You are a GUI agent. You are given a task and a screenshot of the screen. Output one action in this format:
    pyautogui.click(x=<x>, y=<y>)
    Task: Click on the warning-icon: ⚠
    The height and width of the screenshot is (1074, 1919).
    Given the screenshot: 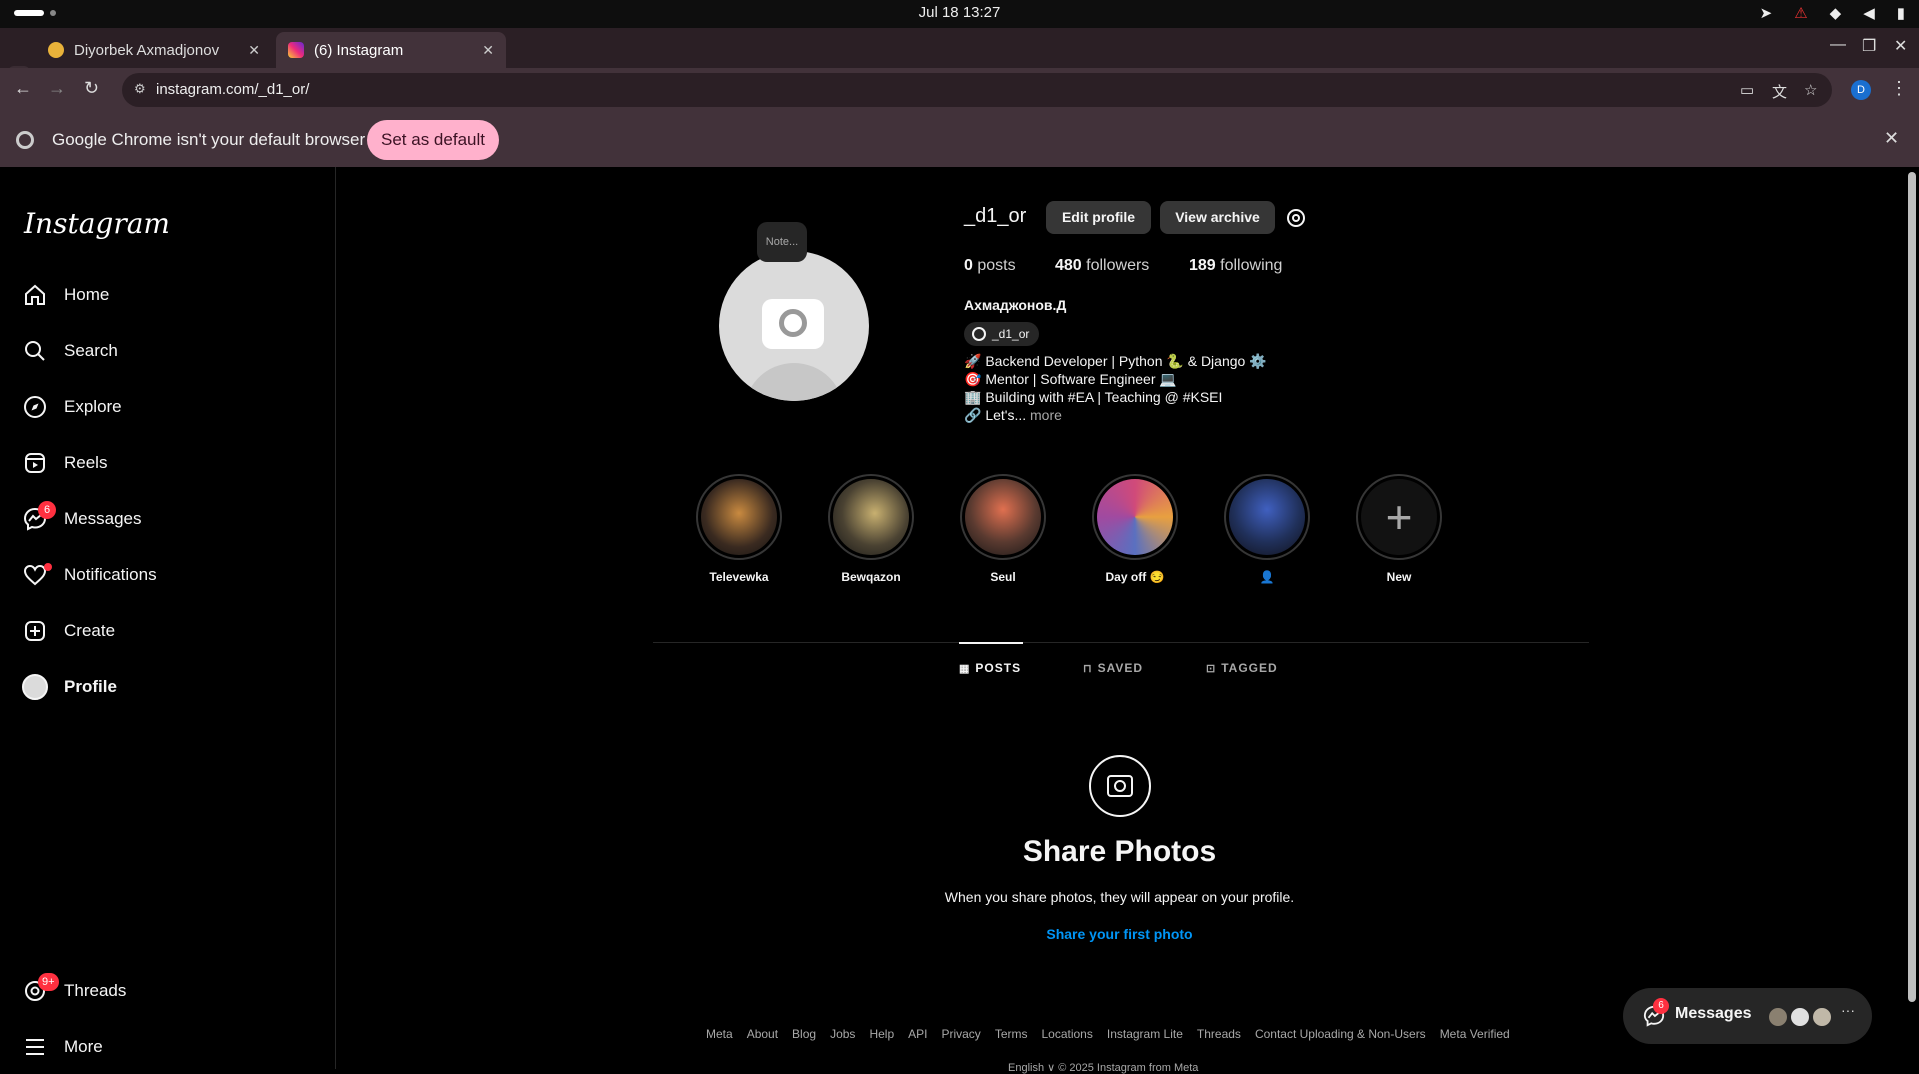 What is the action you would take?
    pyautogui.click(x=1800, y=13)
    